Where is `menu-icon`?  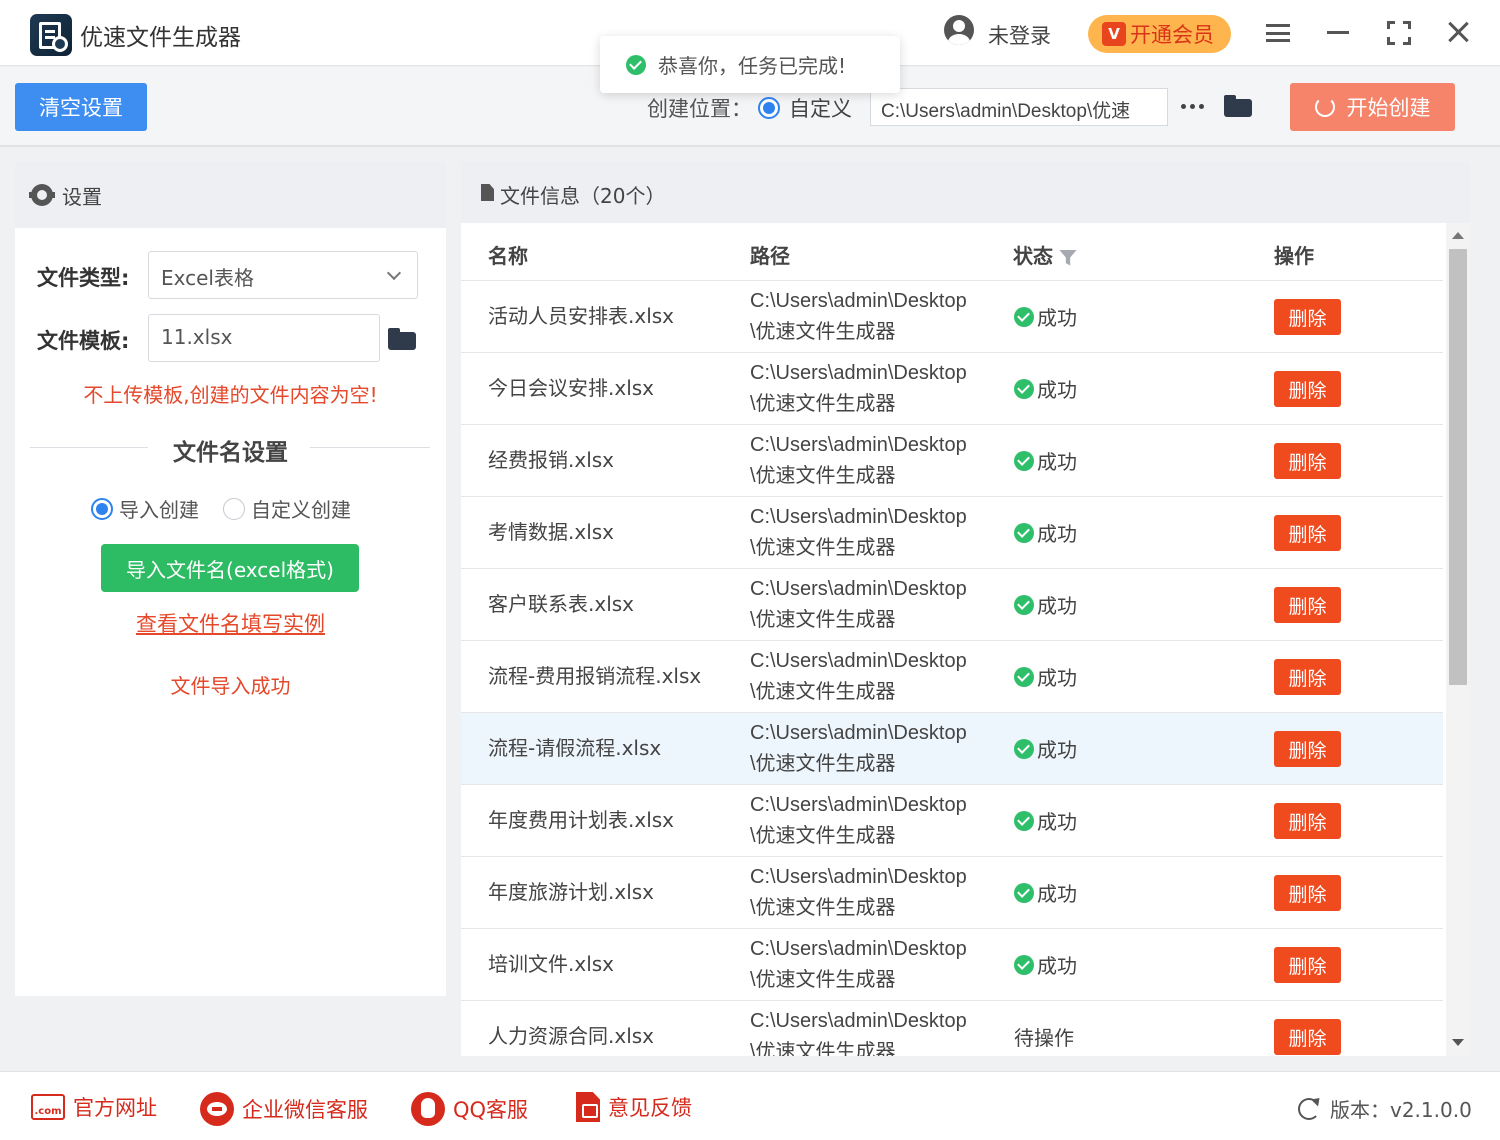
menu-icon is located at coordinates (1278, 33).